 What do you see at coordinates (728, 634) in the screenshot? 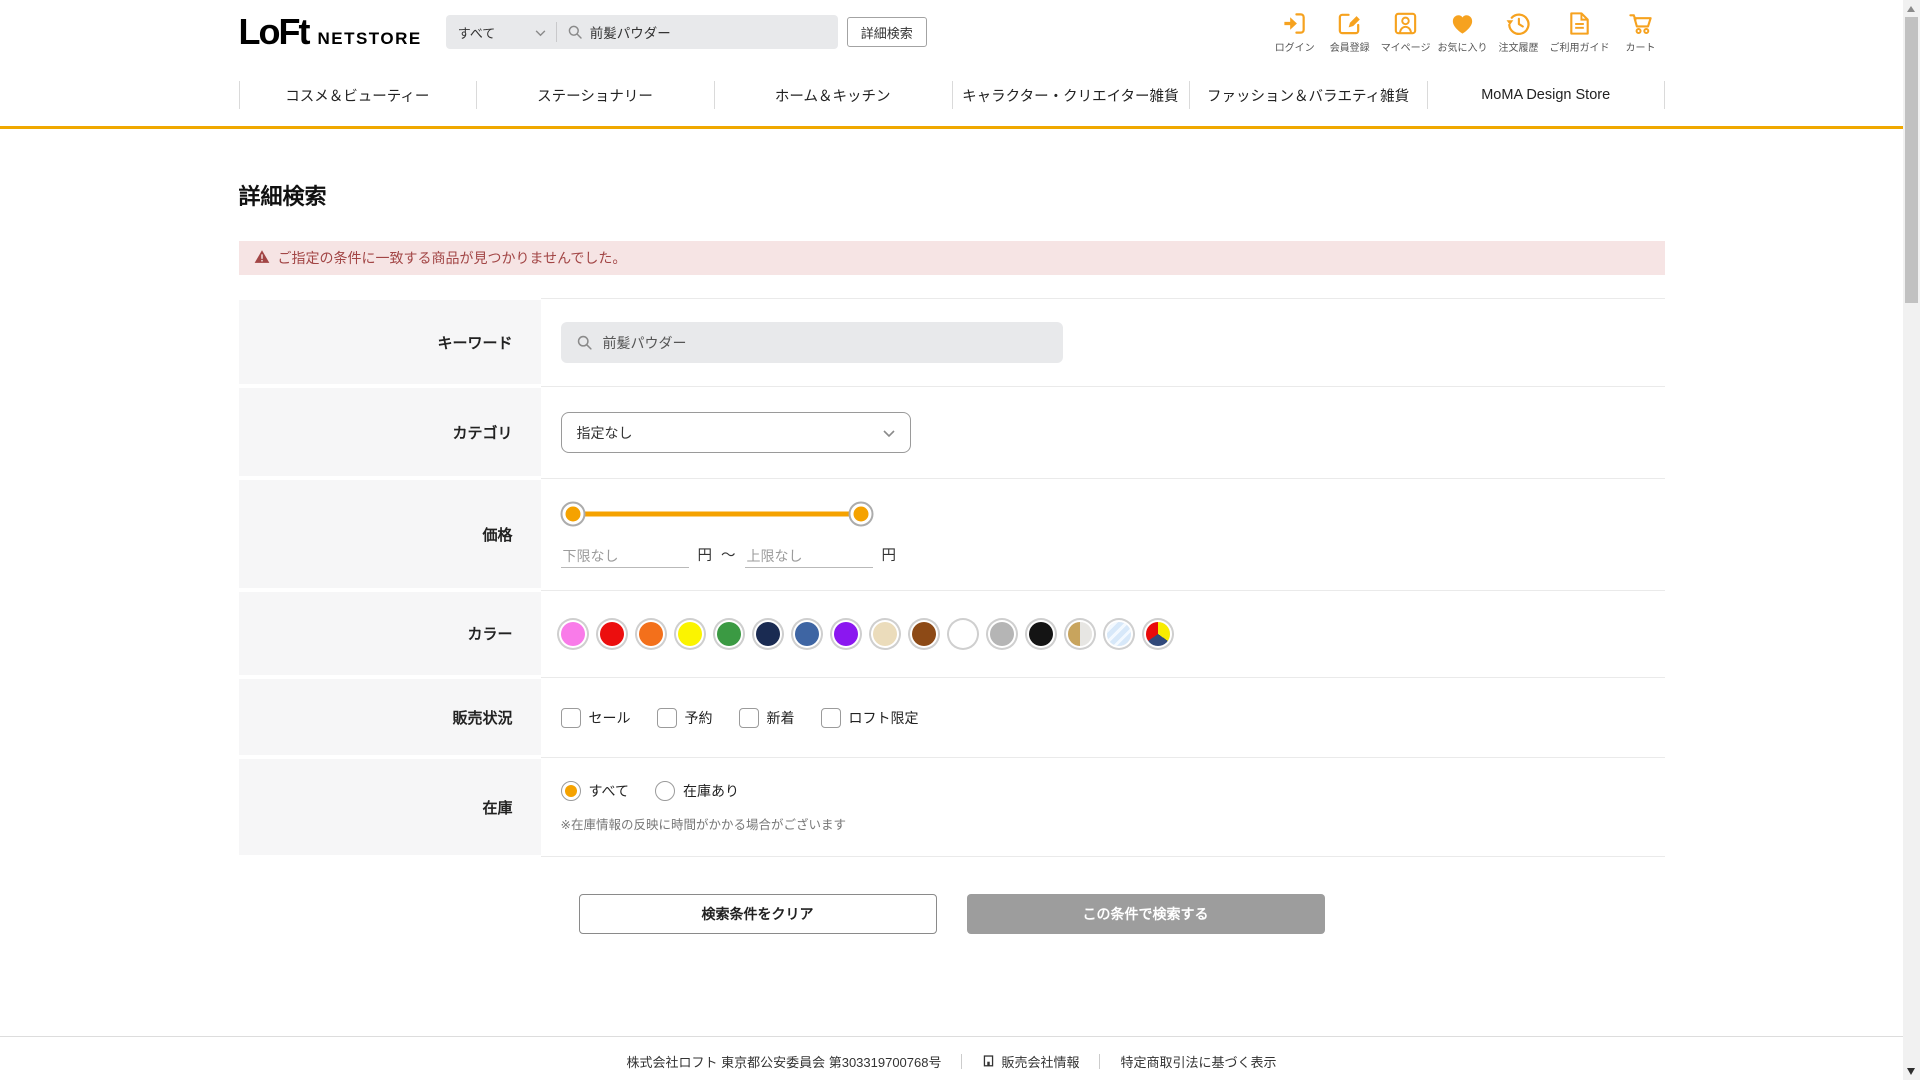
I see `color-swatch-green` at bounding box center [728, 634].